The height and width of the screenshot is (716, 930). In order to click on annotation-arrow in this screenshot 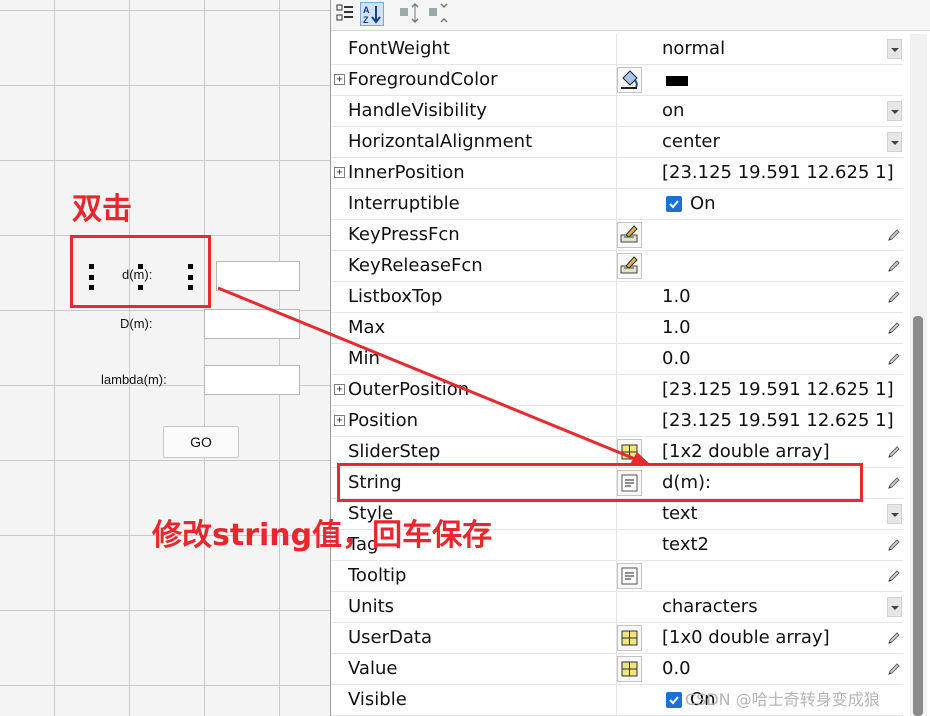, I will do `click(434, 376)`.